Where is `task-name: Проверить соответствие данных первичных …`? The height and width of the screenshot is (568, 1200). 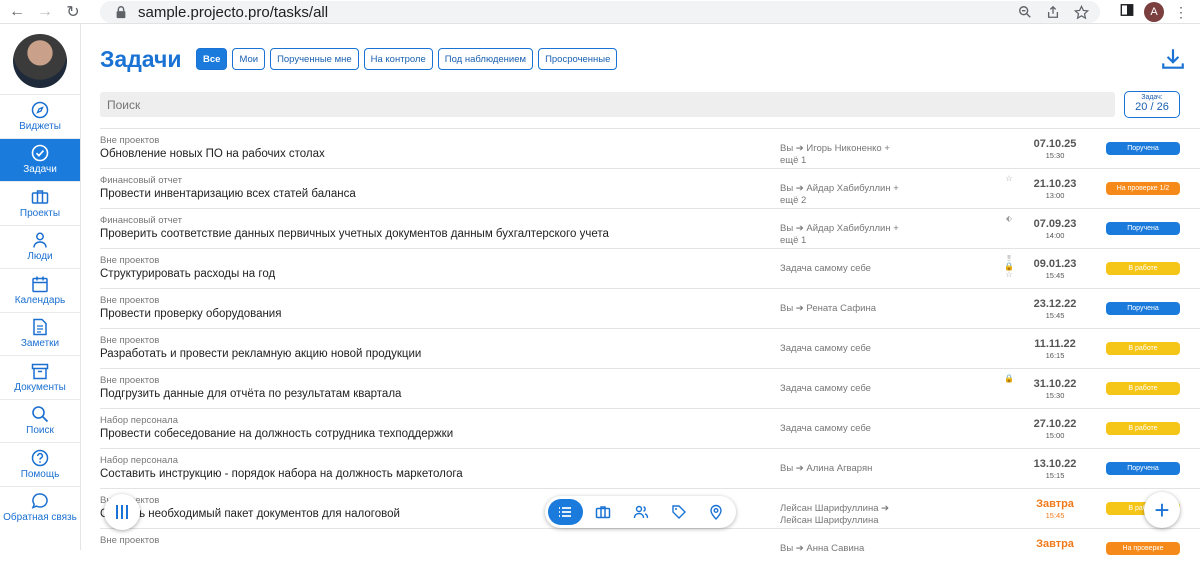 task-name: Проверить соответствие данных первичных … is located at coordinates (354, 234).